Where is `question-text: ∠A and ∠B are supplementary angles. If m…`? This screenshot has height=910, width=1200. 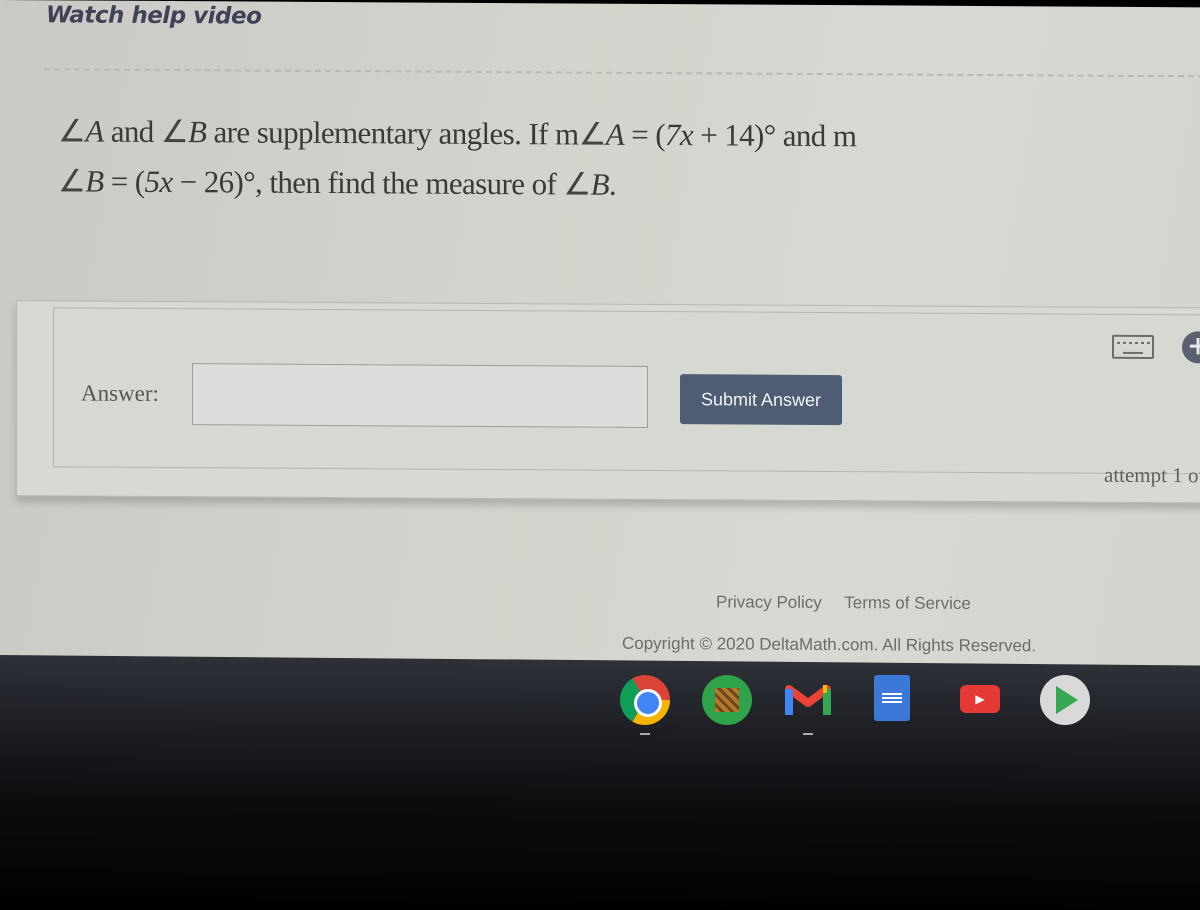 question-text: ∠A and ∠B are supplementary angles. If m… is located at coordinates (608, 159).